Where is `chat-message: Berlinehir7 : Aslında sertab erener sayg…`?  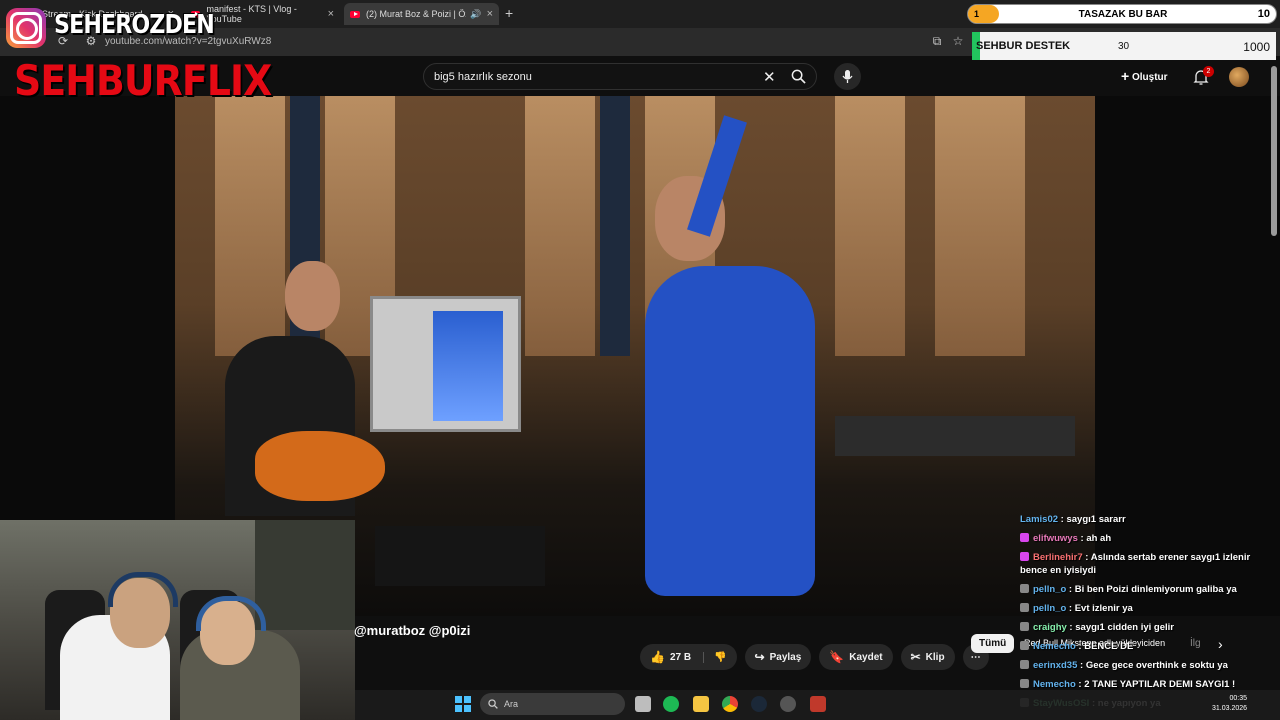 chat-message: Berlinehir7 : Aslında sertab erener sayg… is located at coordinates (1145, 564).